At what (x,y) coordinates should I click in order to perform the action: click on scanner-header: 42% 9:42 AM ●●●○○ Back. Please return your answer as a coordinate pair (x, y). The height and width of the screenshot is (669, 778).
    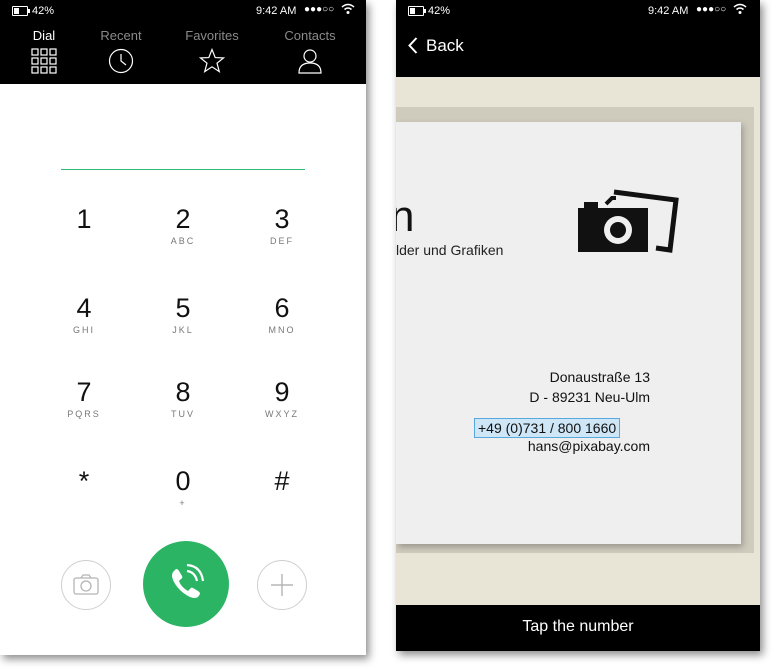
    Looking at the image, I should click on (578, 38).